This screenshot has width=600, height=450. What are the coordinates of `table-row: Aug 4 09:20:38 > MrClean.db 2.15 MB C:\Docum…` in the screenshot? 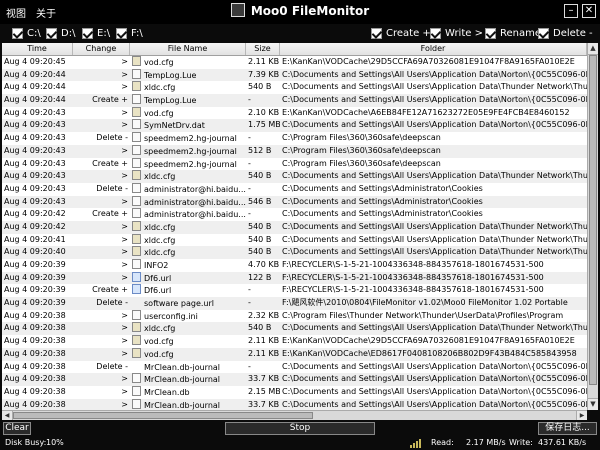 It's located at (294, 392).